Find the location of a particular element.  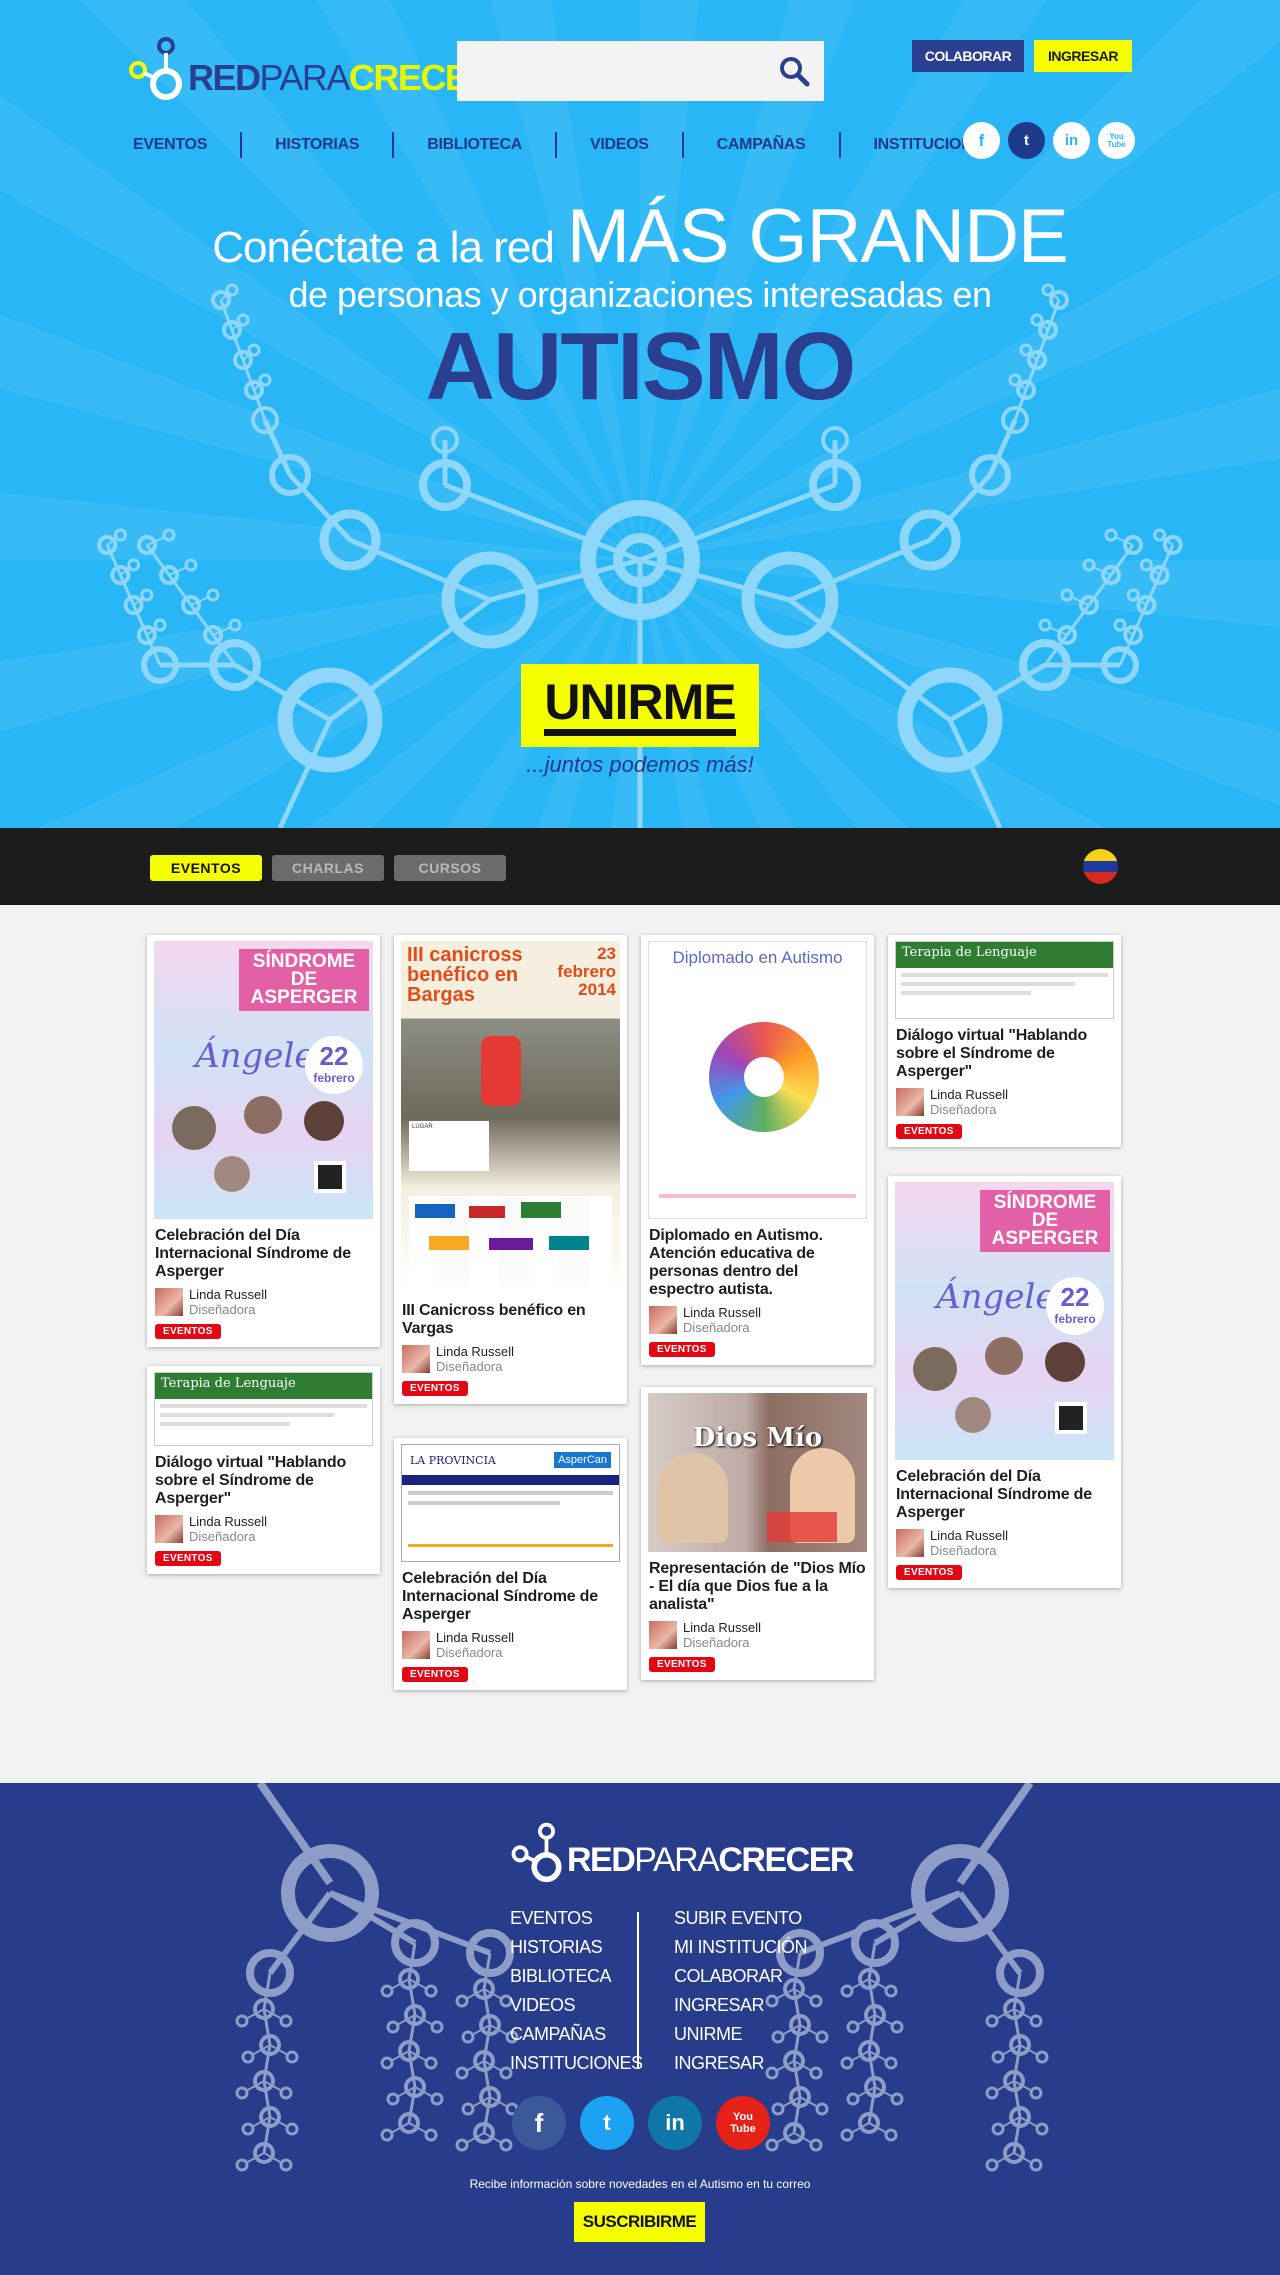

event-thumbnail: Dios Mío is located at coordinates (757, 1472).